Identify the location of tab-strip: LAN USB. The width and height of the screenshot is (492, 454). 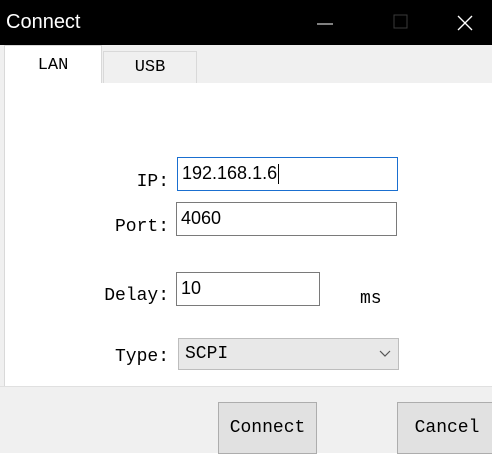
(246, 65).